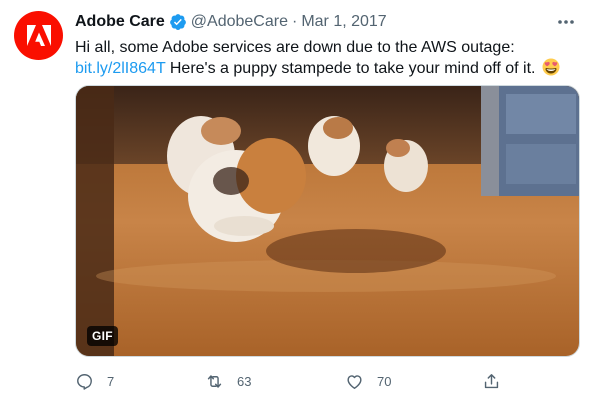 The width and height of the screenshot is (593, 403). What do you see at coordinates (84, 381) in the screenshot?
I see `reply-icon` at bounding box center [84, 381].